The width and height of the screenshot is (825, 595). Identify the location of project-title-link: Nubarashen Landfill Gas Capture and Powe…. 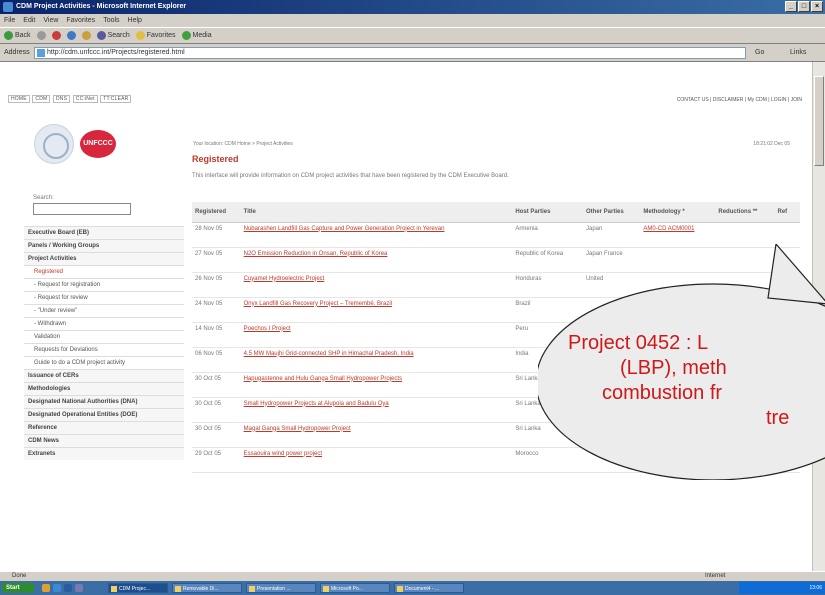
(376, 235).